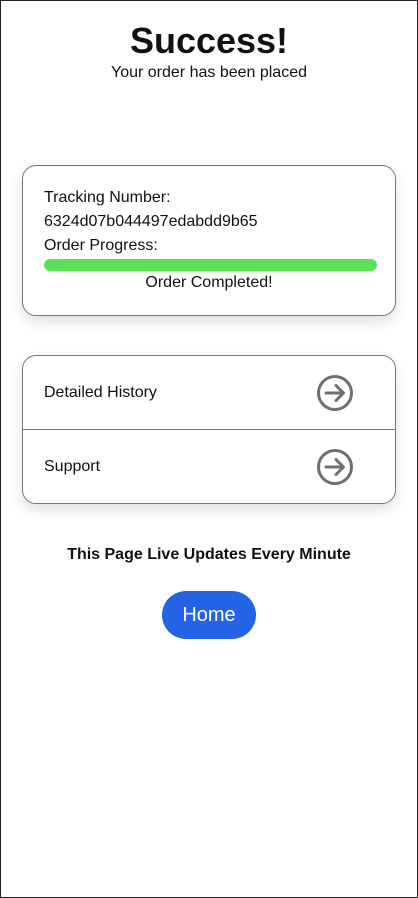 The width and height of the screenshot is (418, 898). What do you see at coordinates (209, 282) in the screenshot?
I see `order-status-text: Order Completed!` at bounding box center [209, 282].